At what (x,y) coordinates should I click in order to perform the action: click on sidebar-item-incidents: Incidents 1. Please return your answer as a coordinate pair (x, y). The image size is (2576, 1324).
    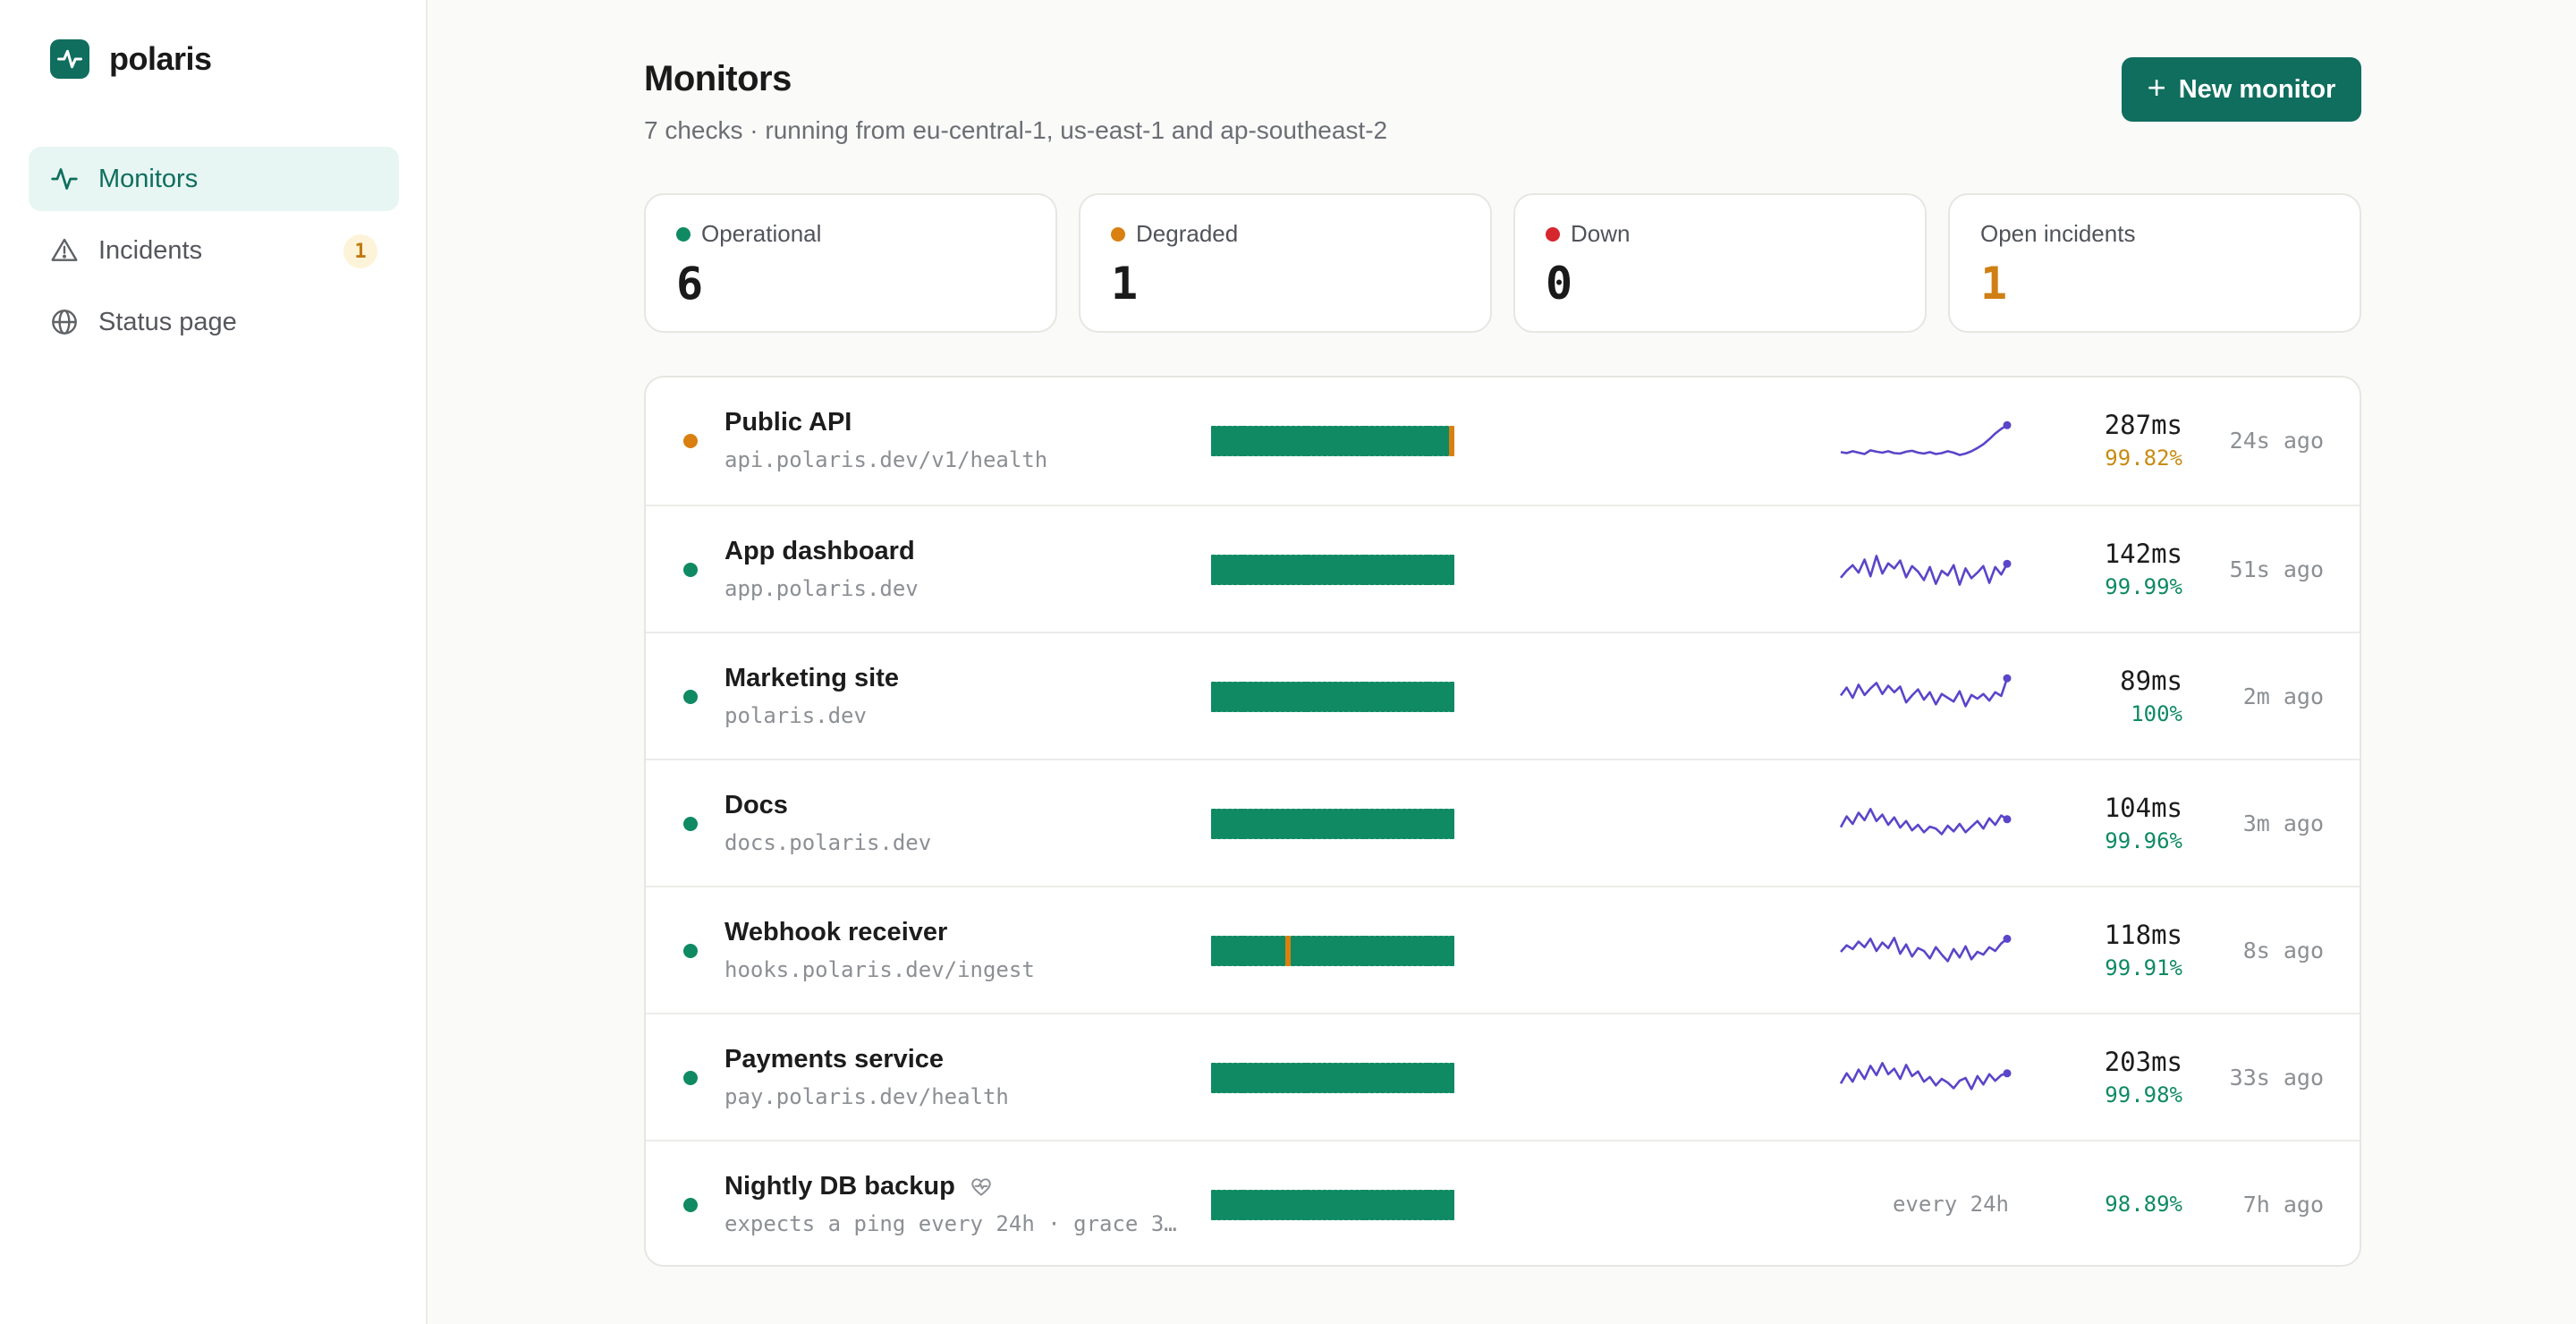
    Looking at the image, I should click on (214, 251).